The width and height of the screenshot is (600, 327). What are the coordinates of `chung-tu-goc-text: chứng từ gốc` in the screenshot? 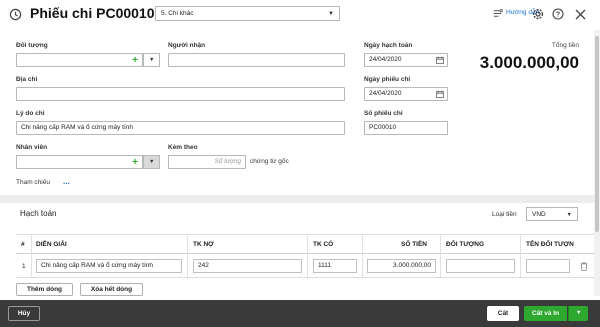 It's located at (269, 161).